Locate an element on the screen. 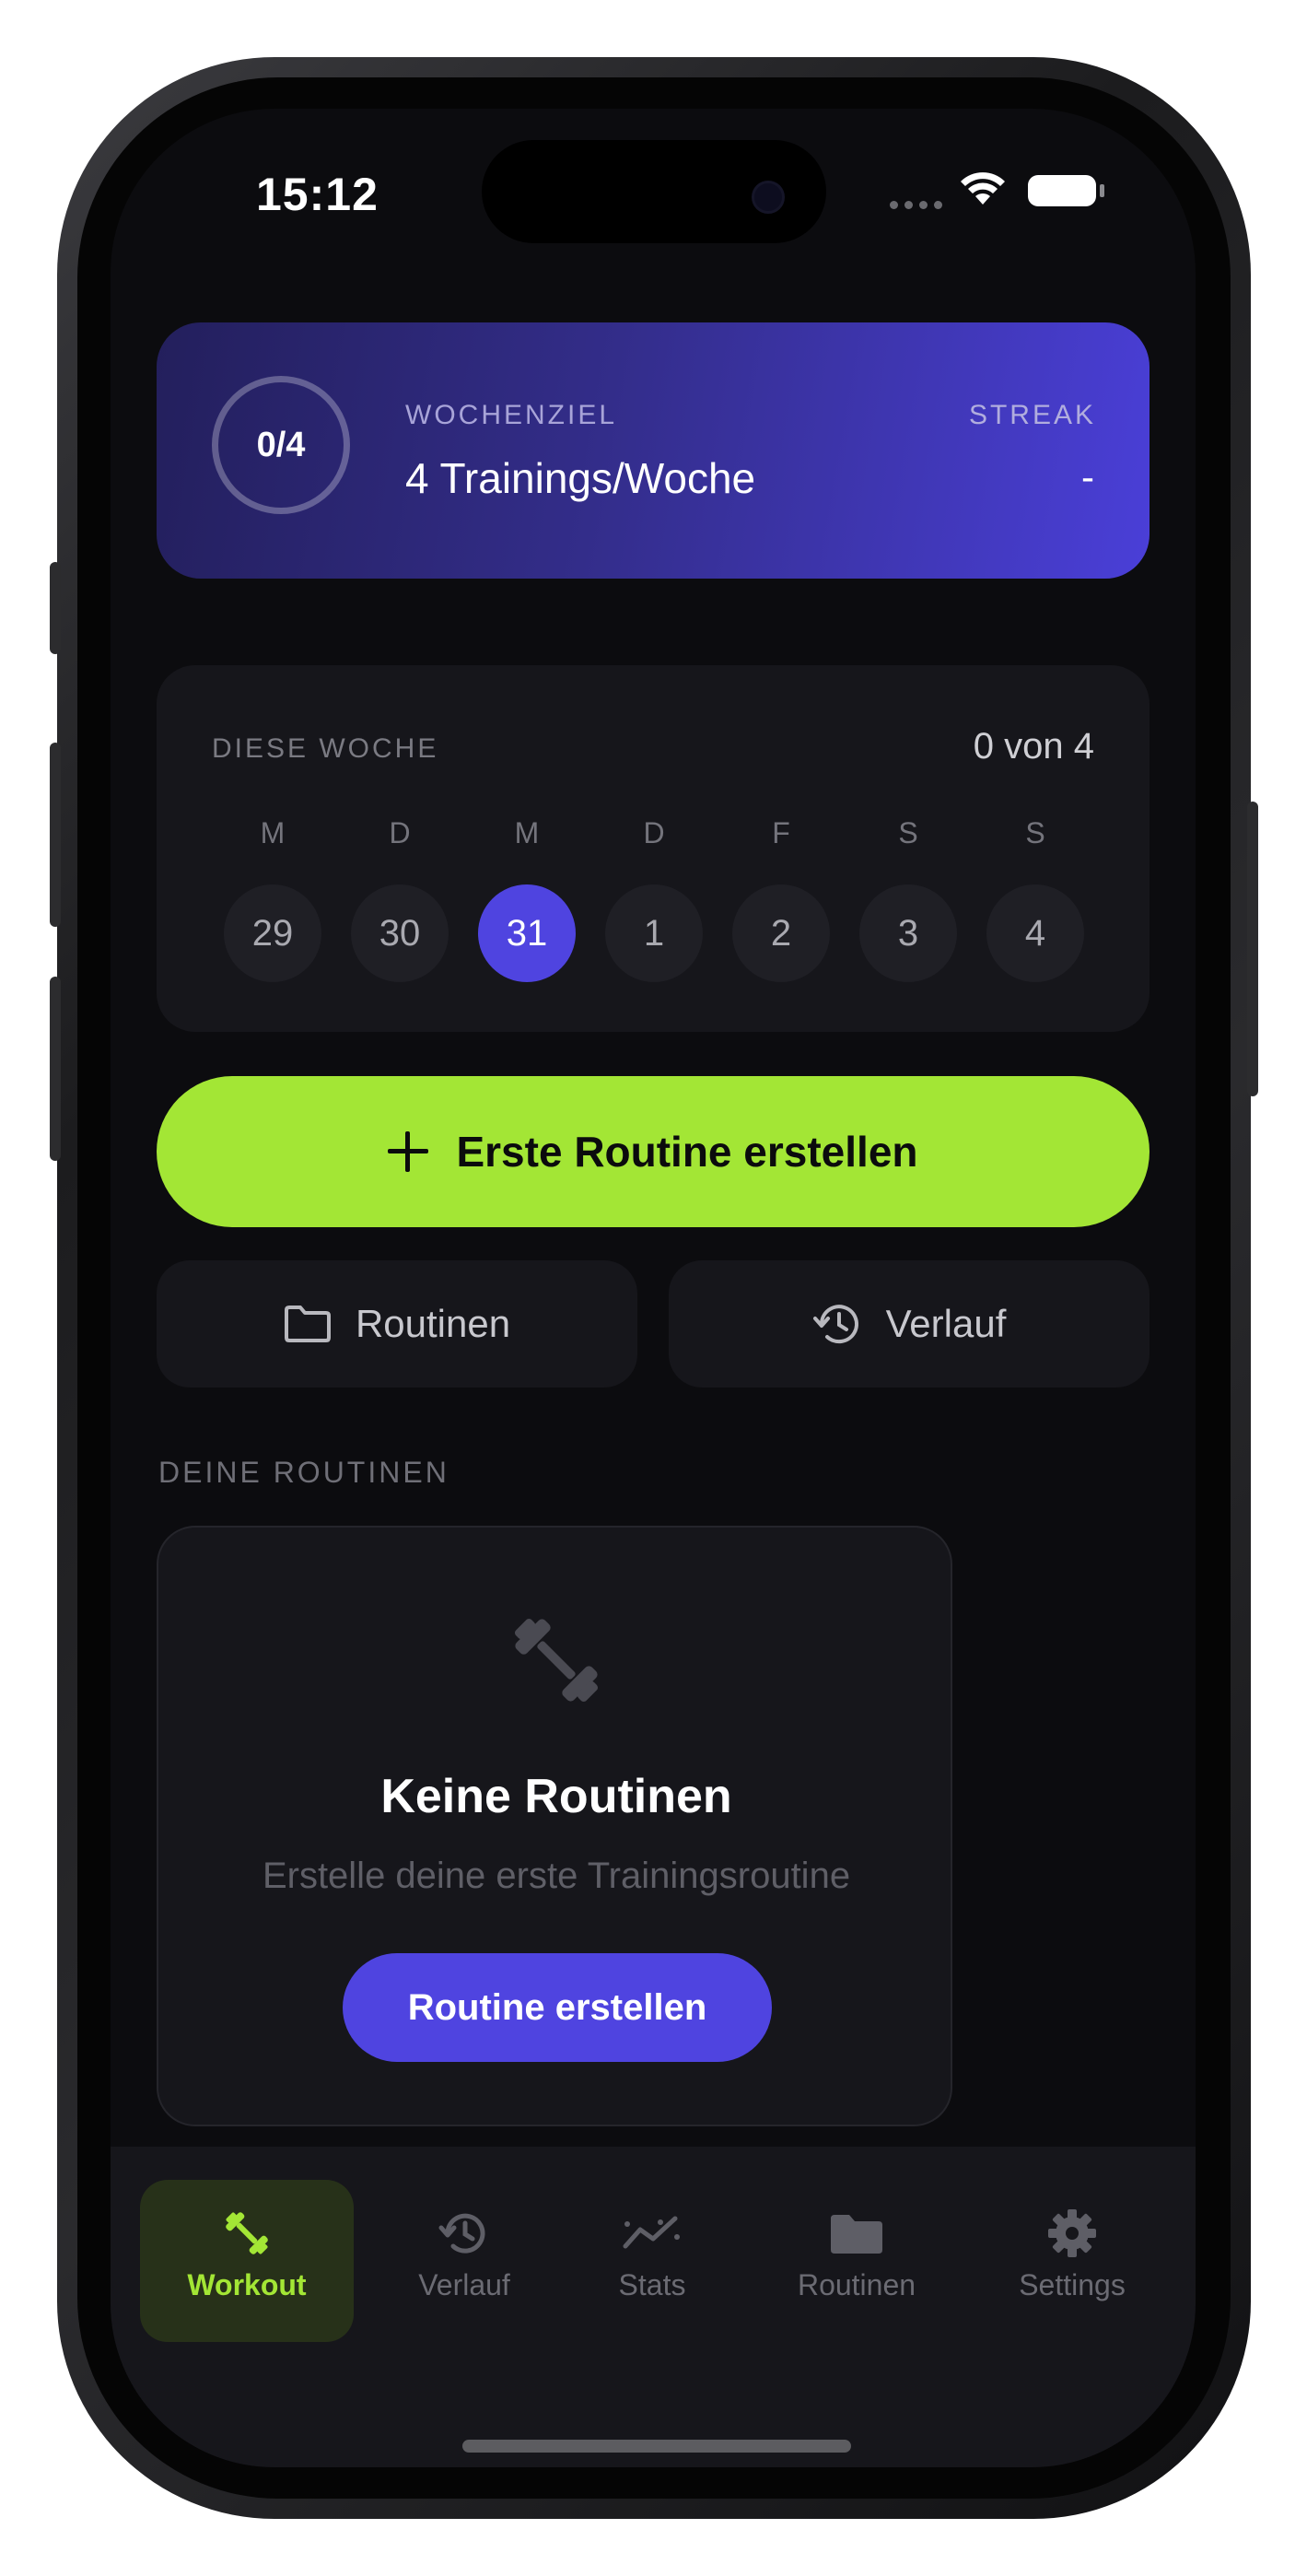 Image resolution: width=1307 pixels, height=2576 pixels. history-button: Verlauf is located at coordinates (909, 1324).